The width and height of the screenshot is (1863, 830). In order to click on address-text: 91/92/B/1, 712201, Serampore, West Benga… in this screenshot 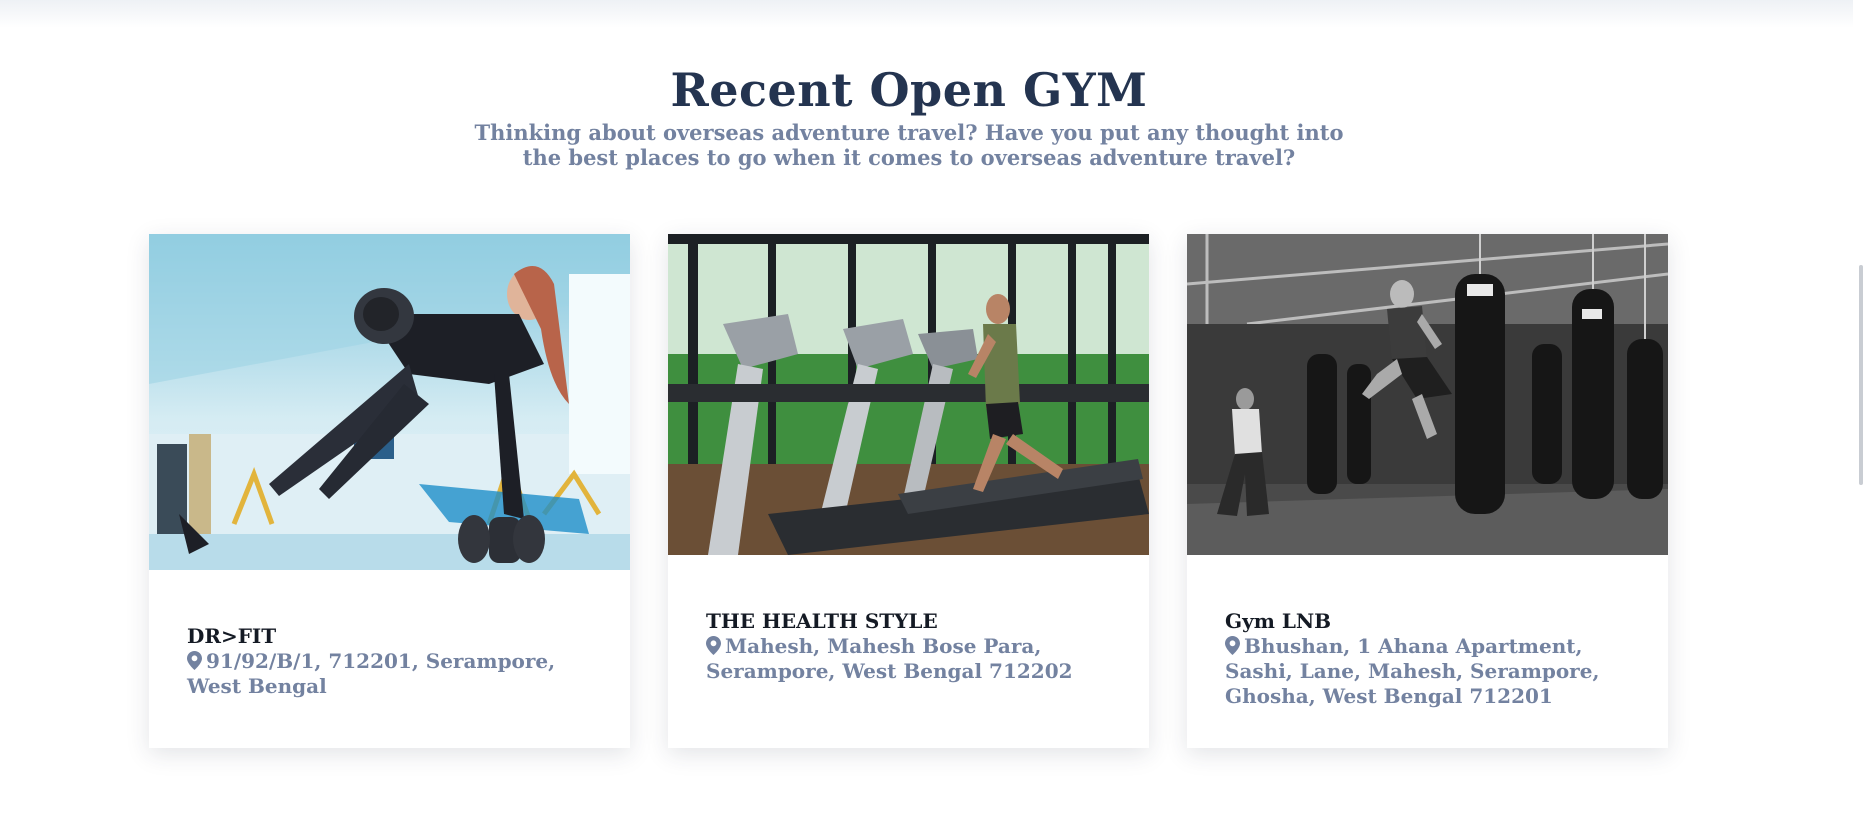, I will do `click(371, 673)`.